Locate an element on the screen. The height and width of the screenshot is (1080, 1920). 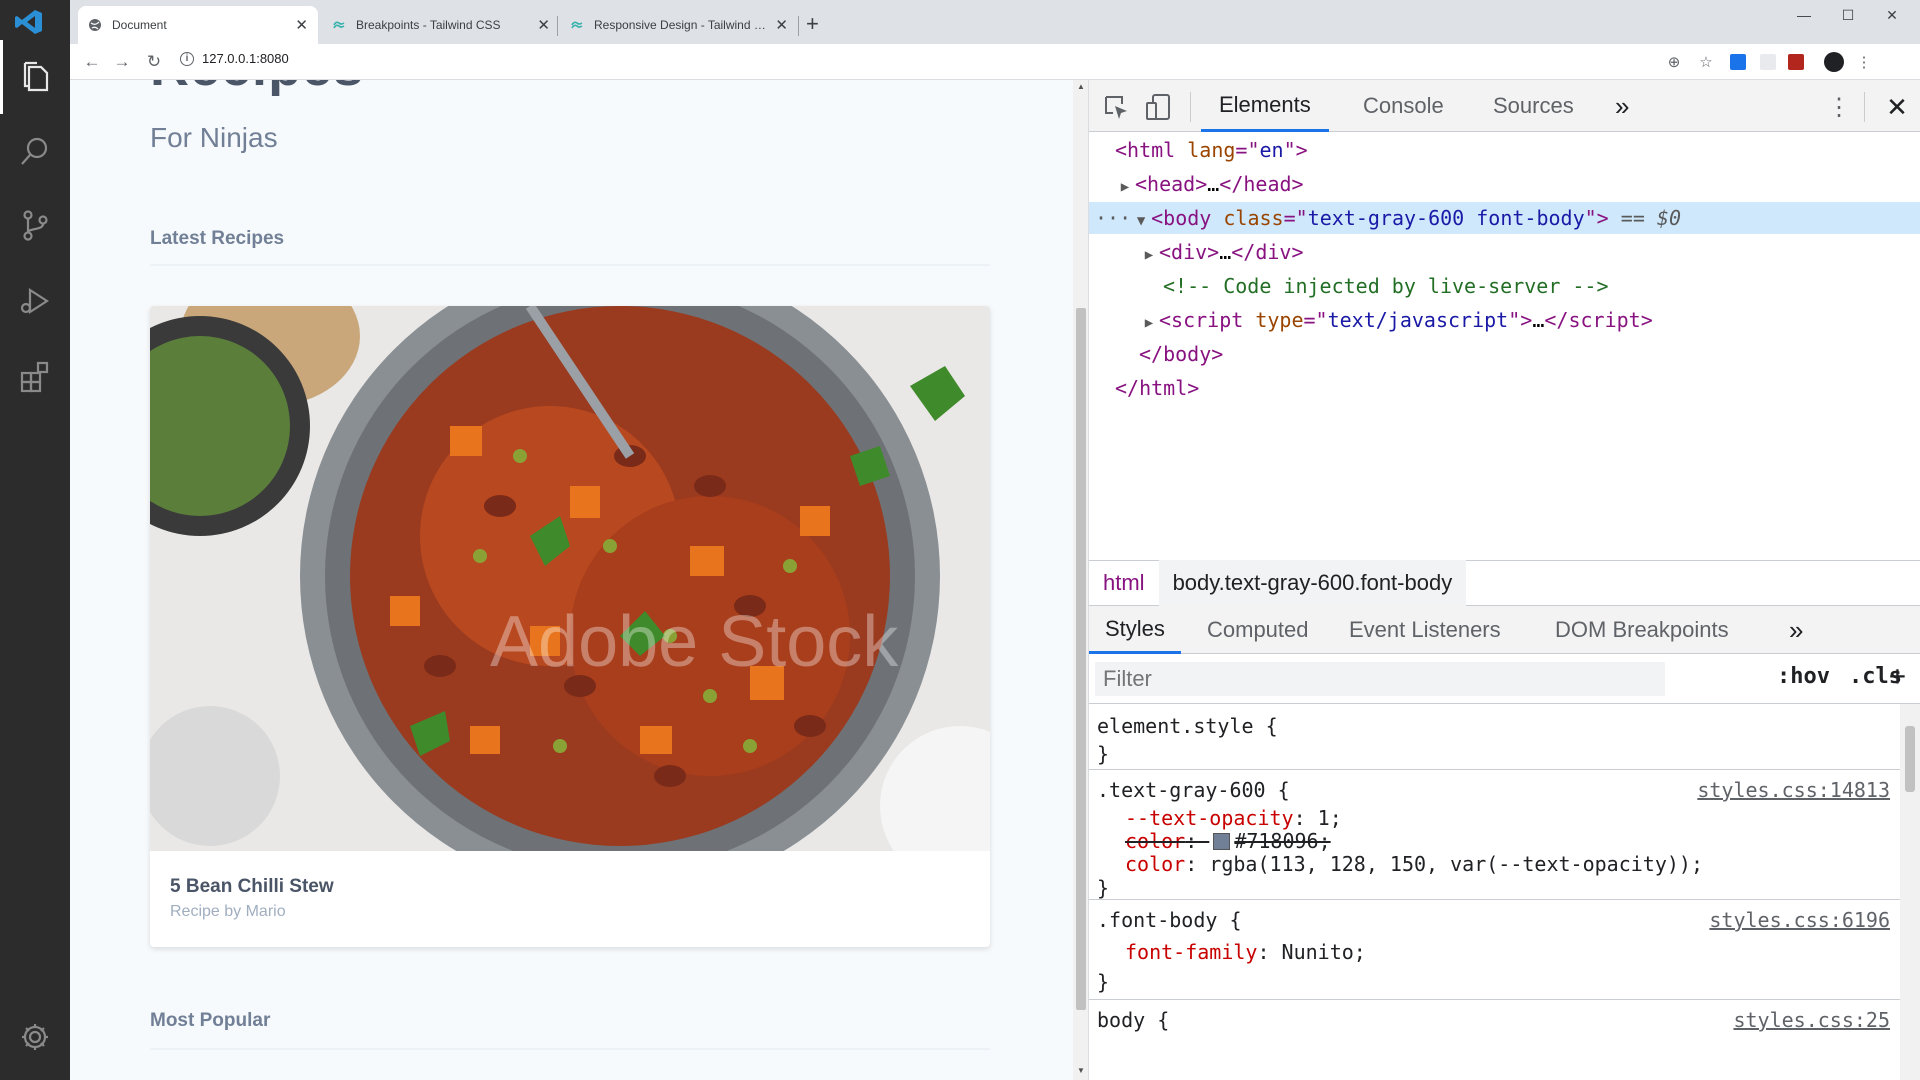
hov-toggle: :hov is located at coordinates (1803, 676).